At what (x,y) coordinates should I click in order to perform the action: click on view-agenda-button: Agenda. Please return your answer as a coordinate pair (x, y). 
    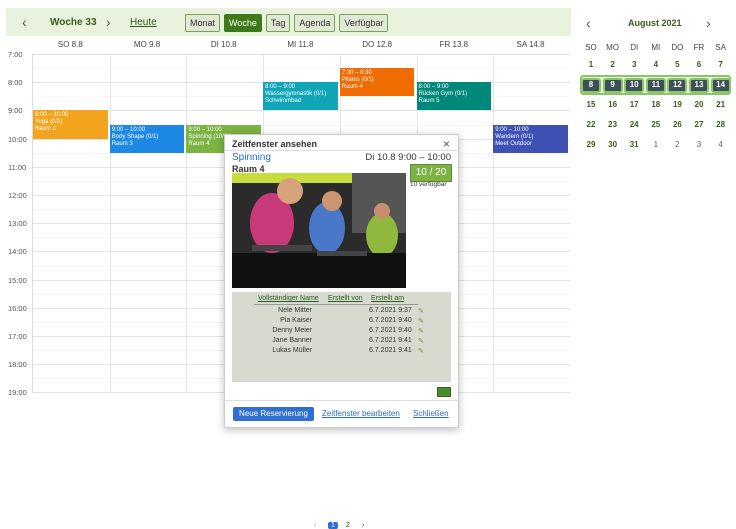
    Looking at the image, I should click on (315, 23).